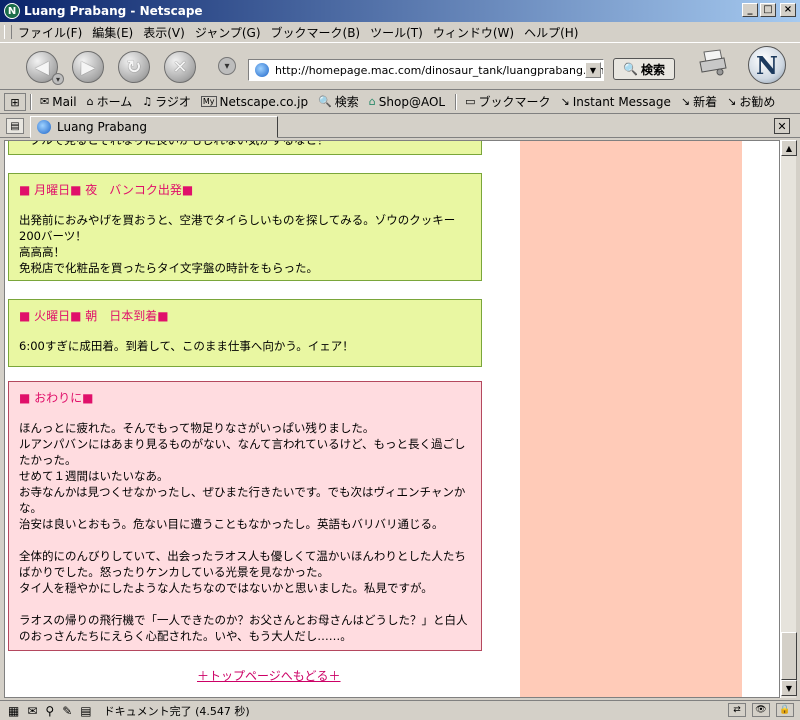  What do you see at coordinates (269, 675) in the screenshot?
I see `back-to-top-page-link: ＋トップページへもどる＋` at bounding box center [269, 675].